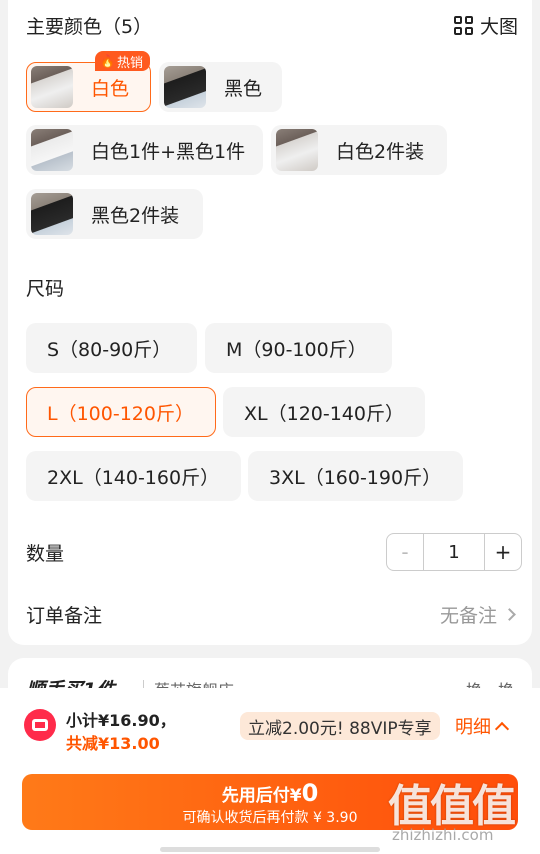 This screenshot has width=540, height=854. What do you see at coordinates (405, 552) in the screenshot?
I see `quantity-minus-button: -` at bounding box center [405, 552].